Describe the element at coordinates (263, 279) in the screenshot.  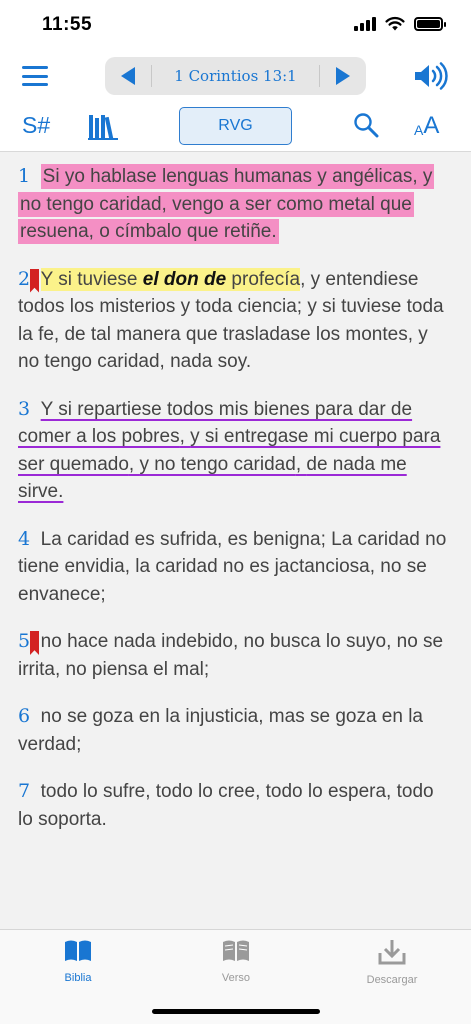
I see `verse-text: profecía` at that location.